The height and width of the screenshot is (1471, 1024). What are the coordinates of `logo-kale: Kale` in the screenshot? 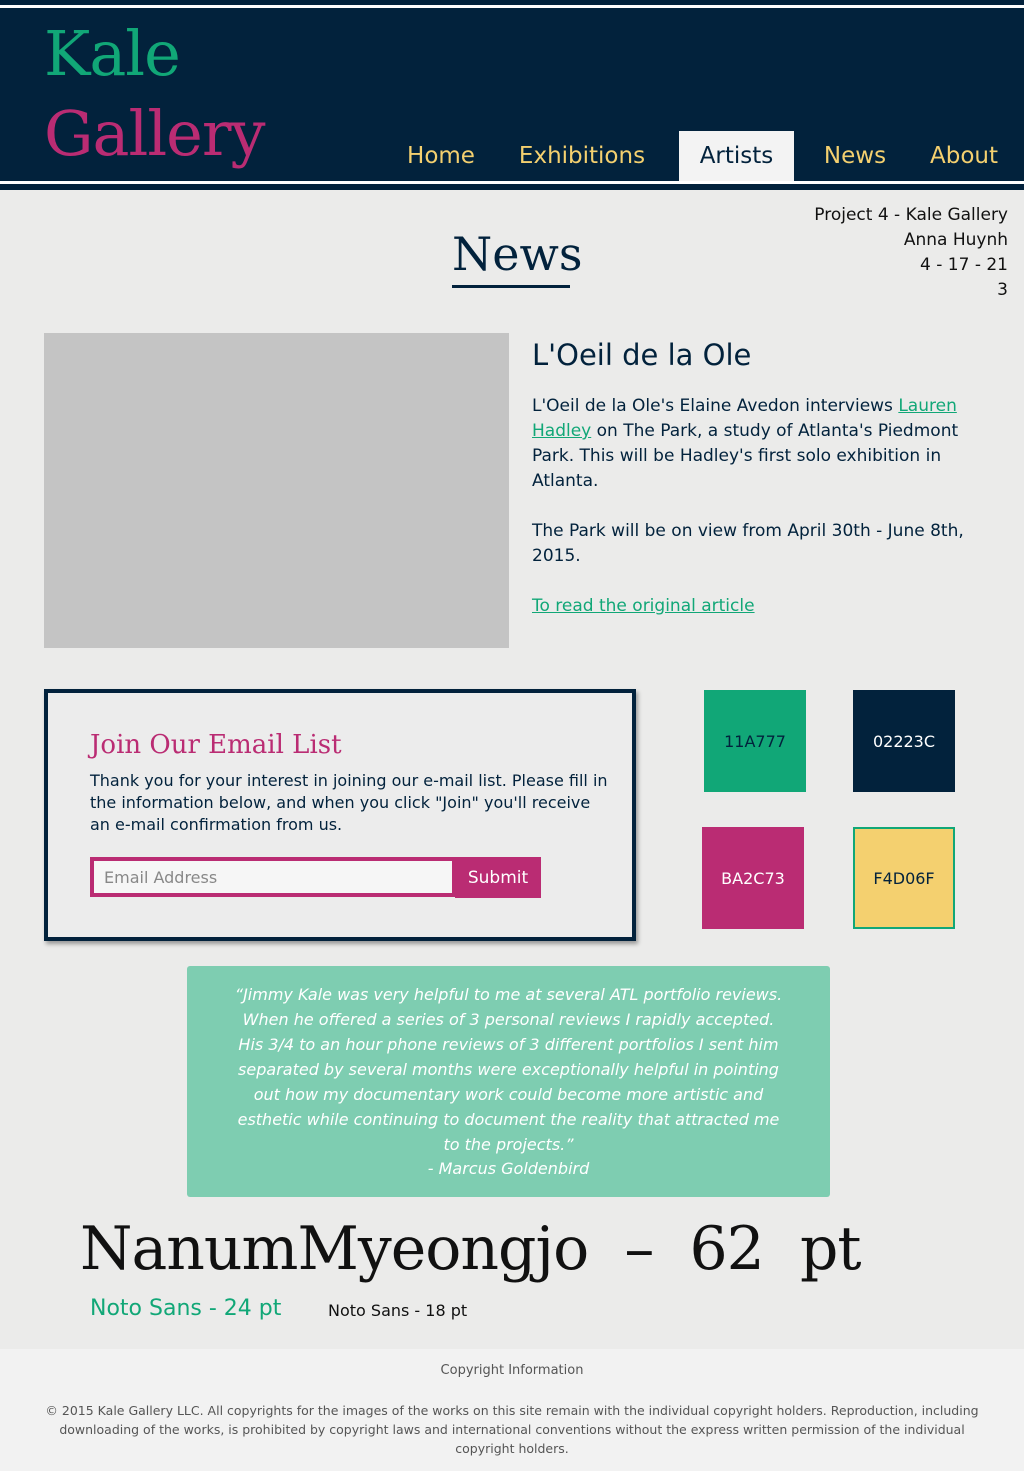 It's located at (112, 54).